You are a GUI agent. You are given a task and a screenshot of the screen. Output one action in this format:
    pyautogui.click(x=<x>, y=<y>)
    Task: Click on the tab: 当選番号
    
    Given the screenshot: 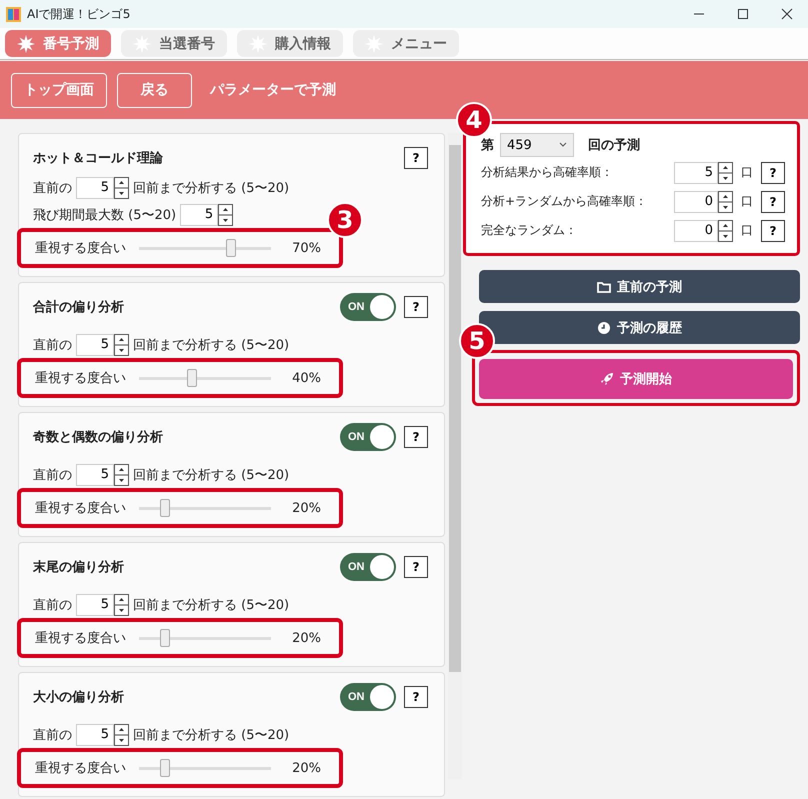 What is the action you would take?
    pyautogui.click(x=174, y=43)
    